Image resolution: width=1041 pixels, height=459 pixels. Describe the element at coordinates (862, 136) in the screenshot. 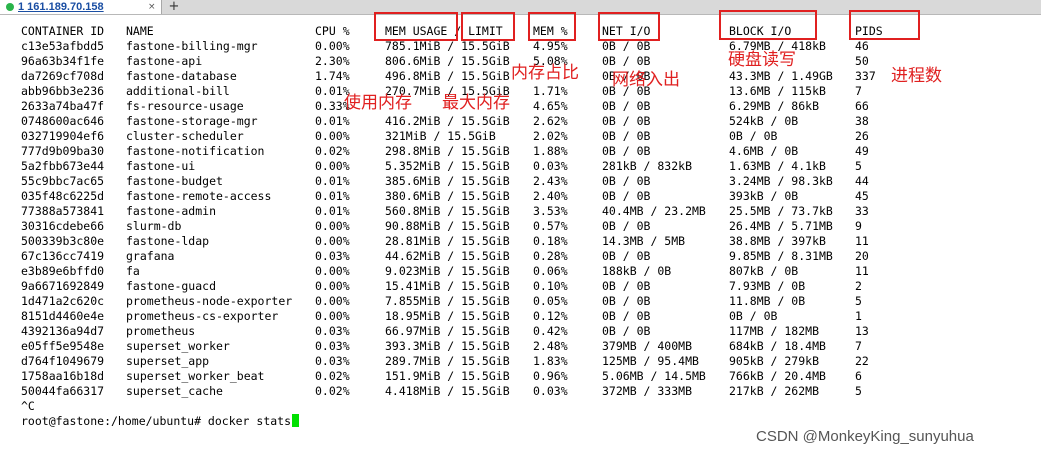

I see `cell-pids: 26` at that location.